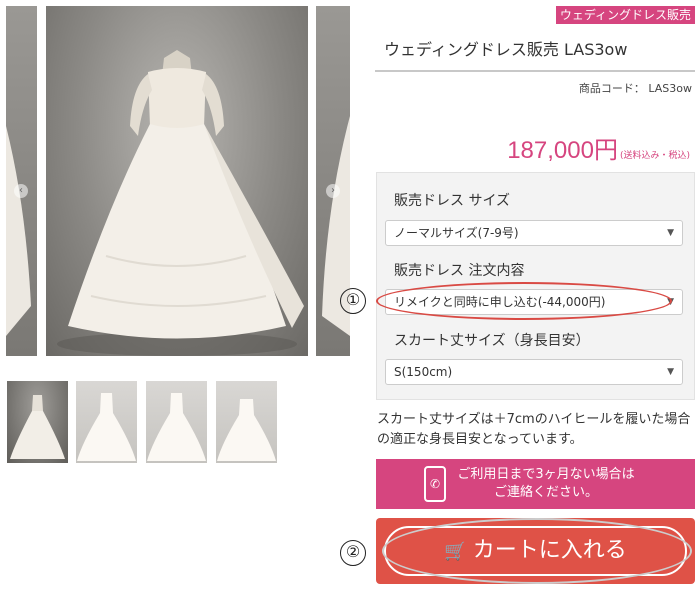 The image size is (700, 589). I want to click on skirt-label: スカート丈サイズ（身長目安）, so click(492, 341).